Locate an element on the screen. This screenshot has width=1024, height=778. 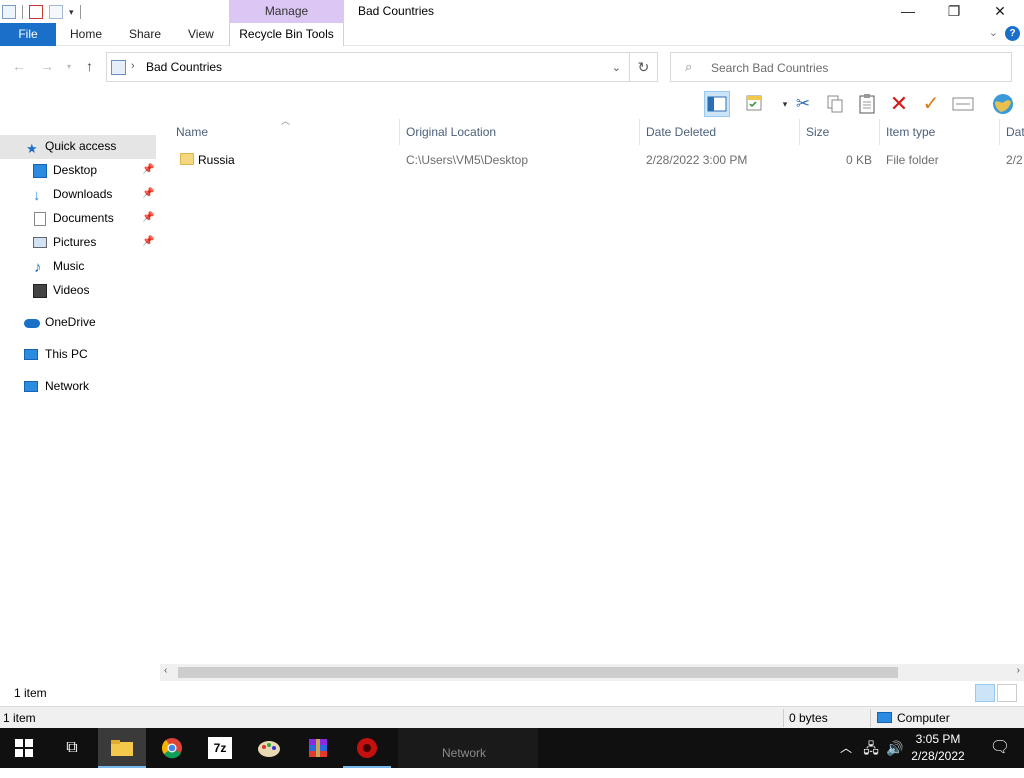
forward-arrow-icon: → is located at coordinates (47, 66).